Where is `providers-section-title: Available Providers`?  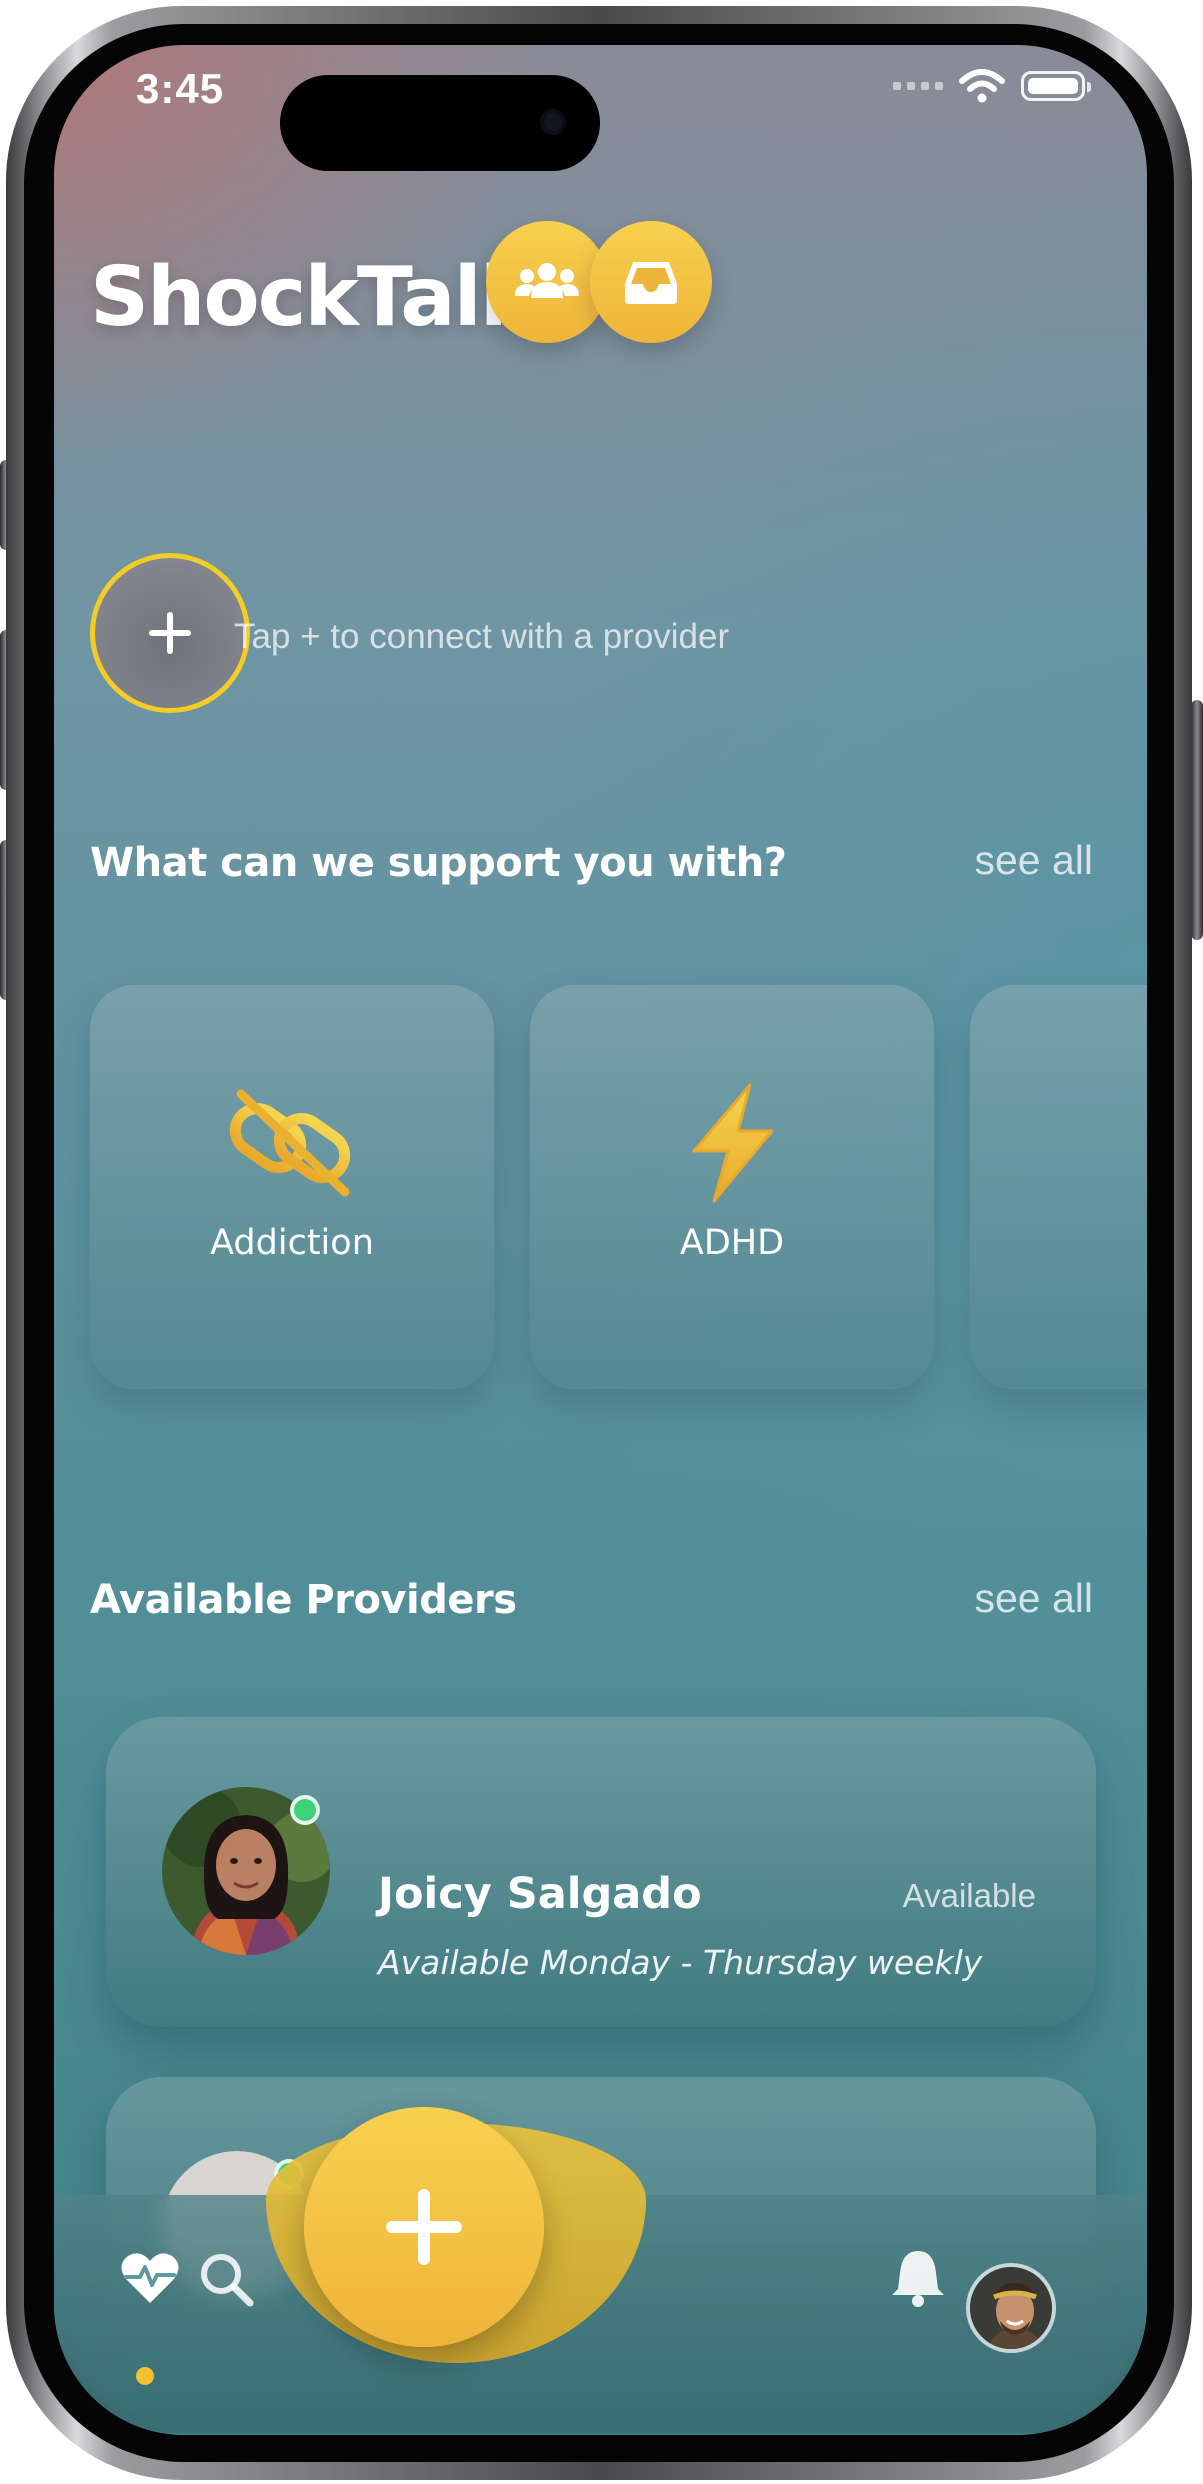 providers-section-title: Available Providers is located at coordinates (303, 1600).